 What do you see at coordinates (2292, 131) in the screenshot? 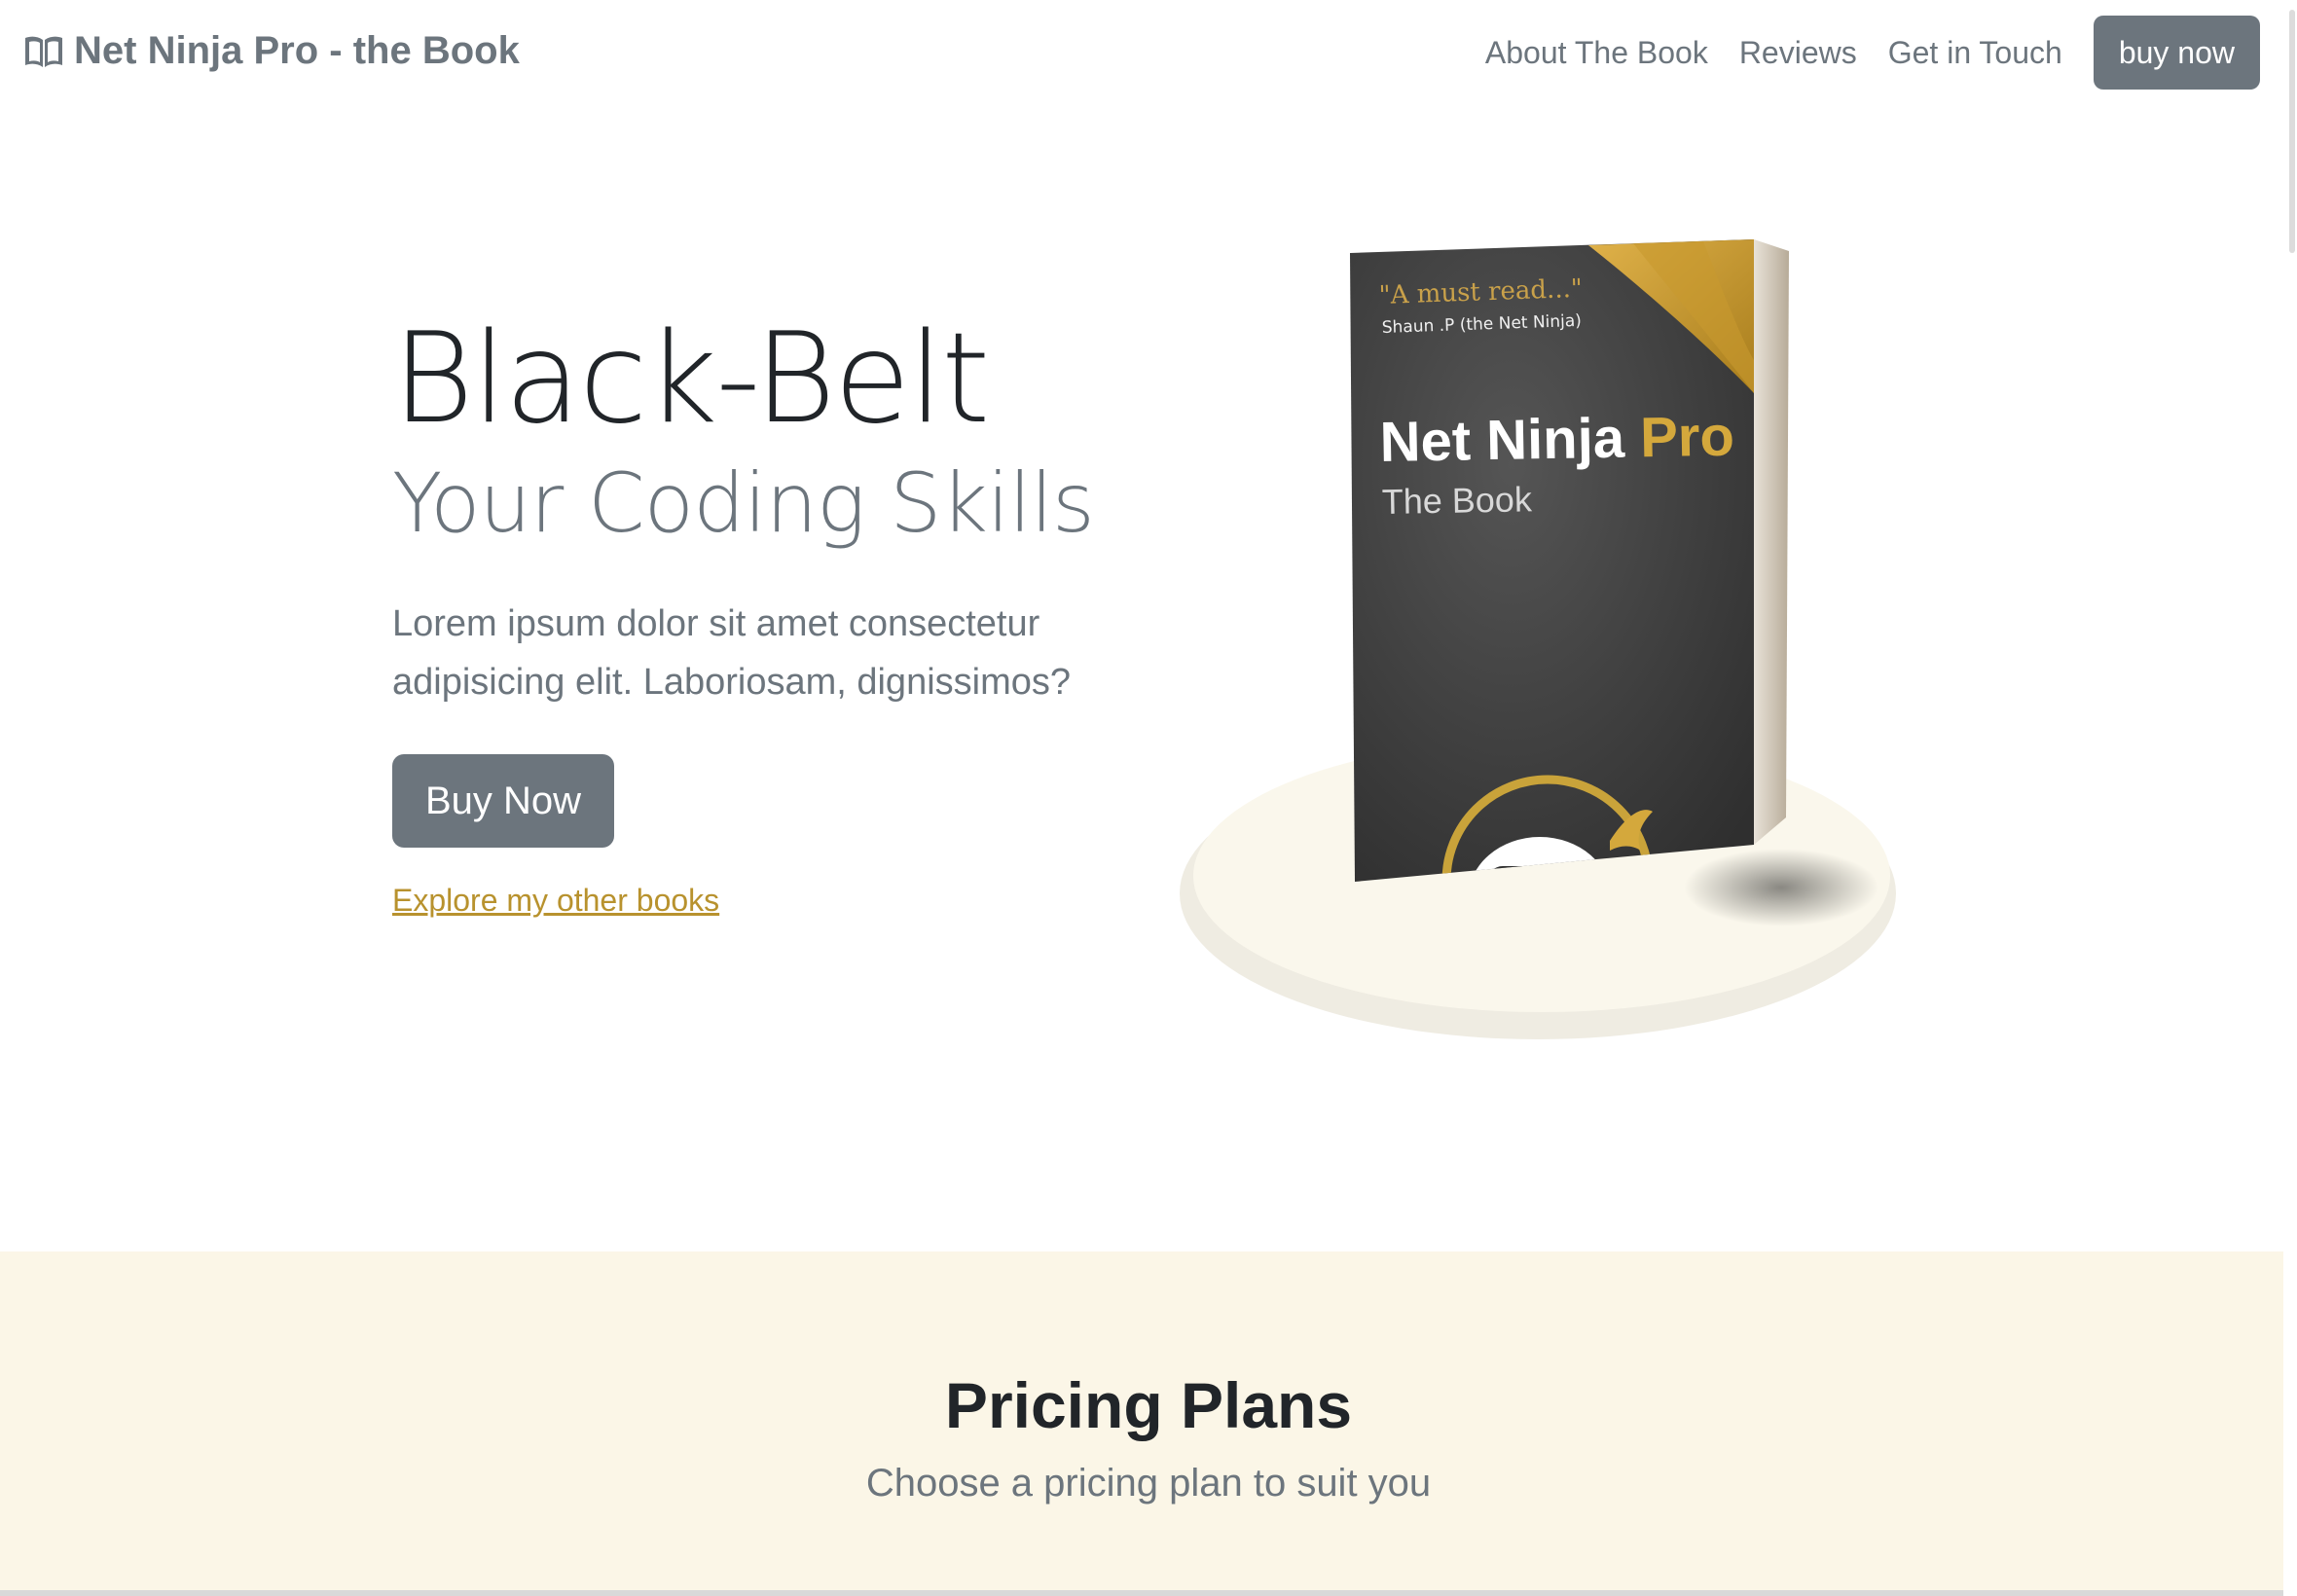
I see `scrollbar-thumb` at bounding box center [2292, 131].